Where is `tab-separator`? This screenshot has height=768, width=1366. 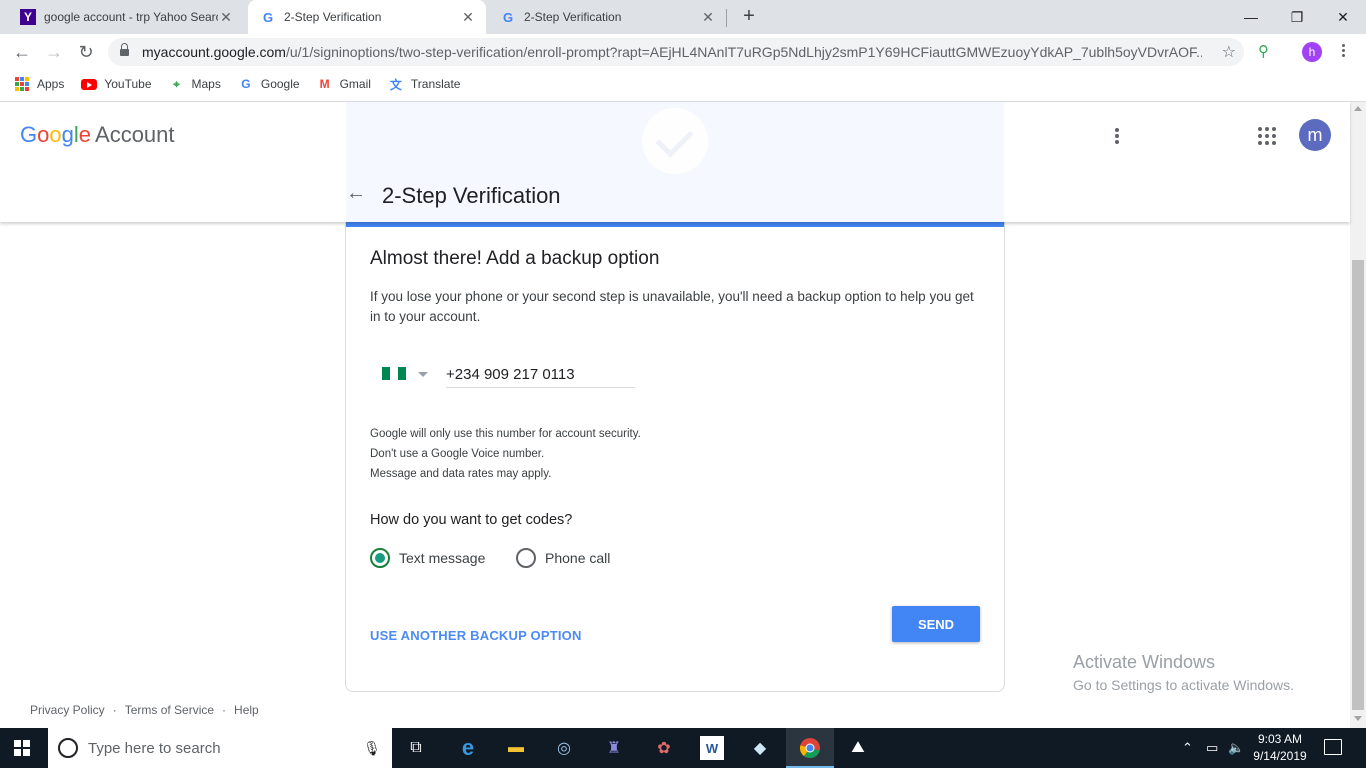
tab-separator is located at coordinates (726, 18).